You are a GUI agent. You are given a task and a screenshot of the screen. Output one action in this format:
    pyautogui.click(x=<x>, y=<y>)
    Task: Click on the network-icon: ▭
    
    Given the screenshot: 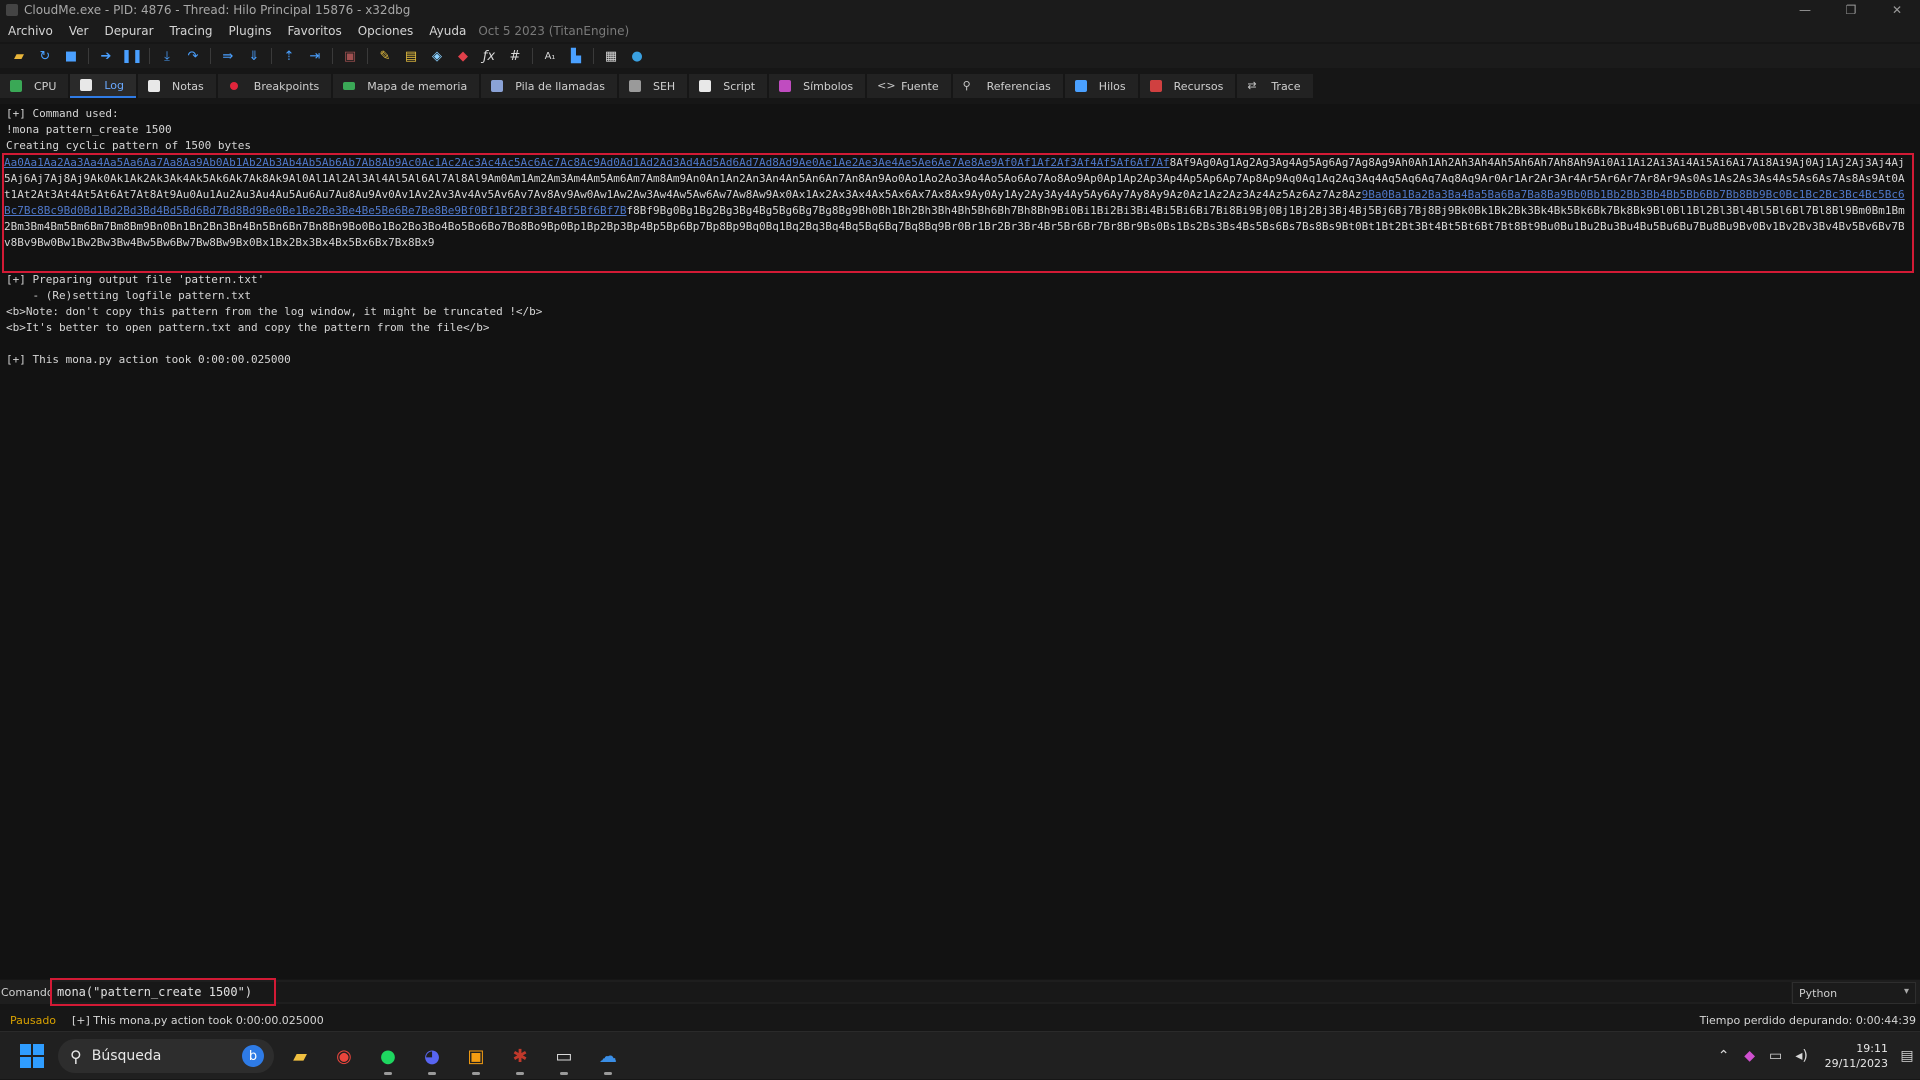 What is the action you would take?
    pyautogui.click(x=1776, y=1056)
    